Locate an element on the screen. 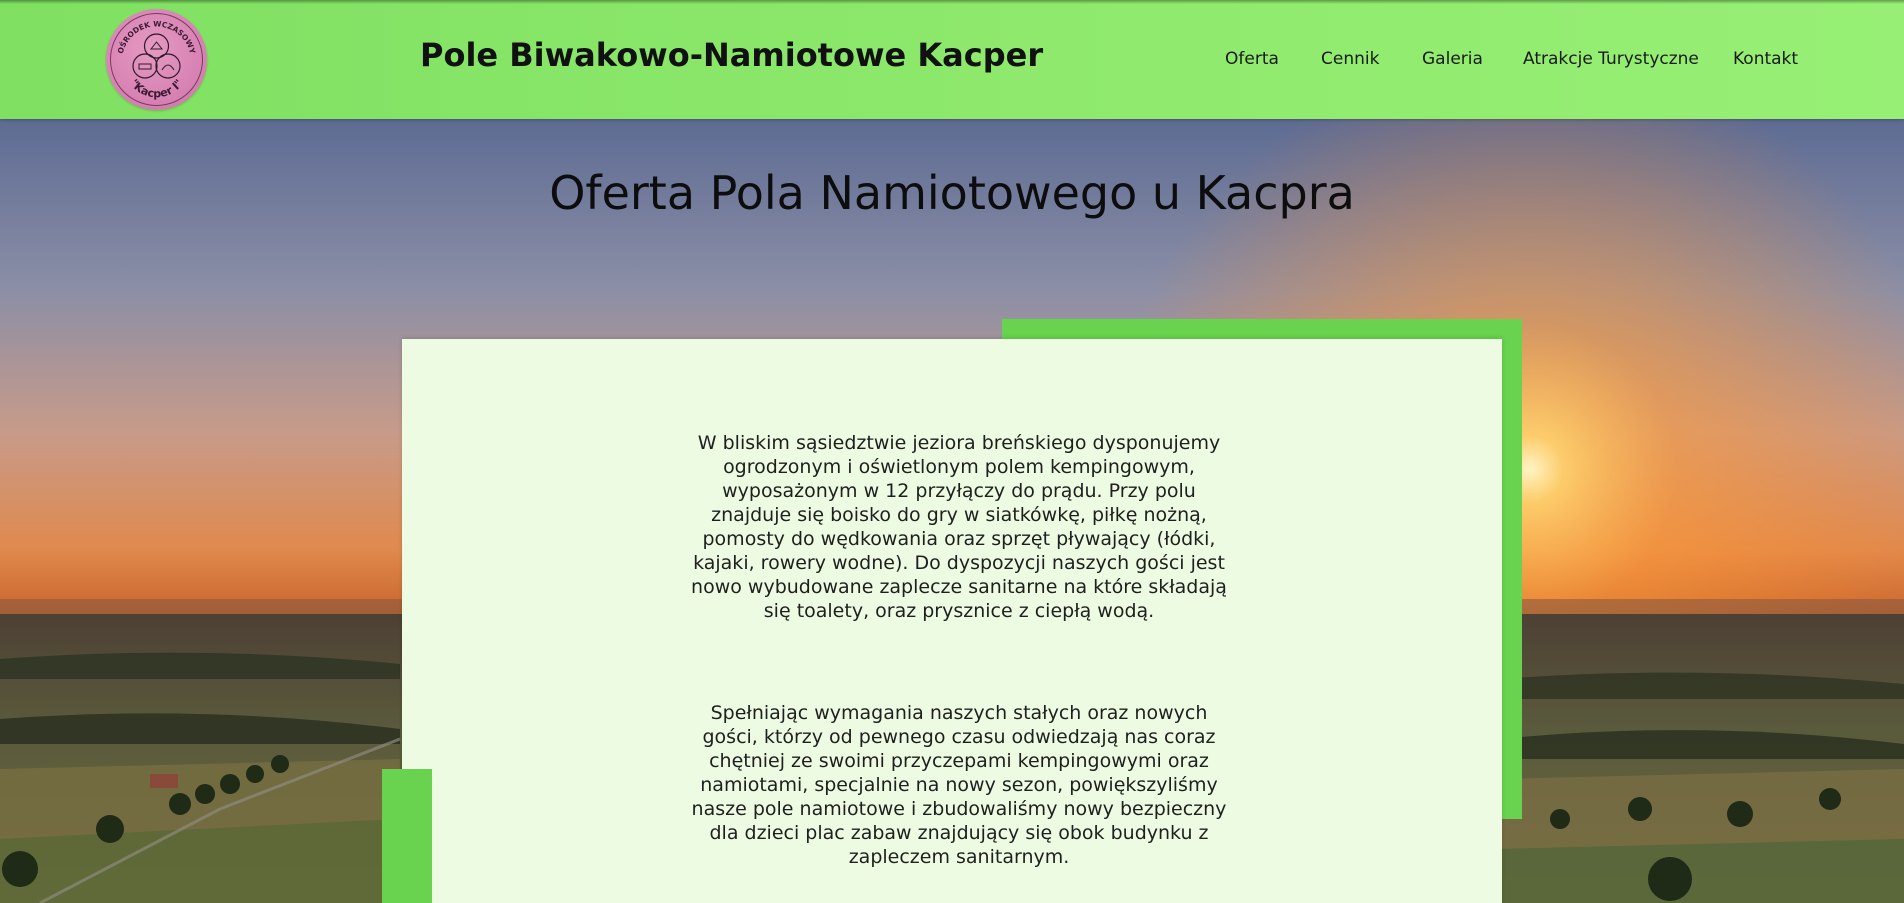 Image resolution: width=1904 pixels, height=903 pixels. site-logo: OŚRODEK WCZASOWY "Kacper I" is located at coordinates (156, 59).